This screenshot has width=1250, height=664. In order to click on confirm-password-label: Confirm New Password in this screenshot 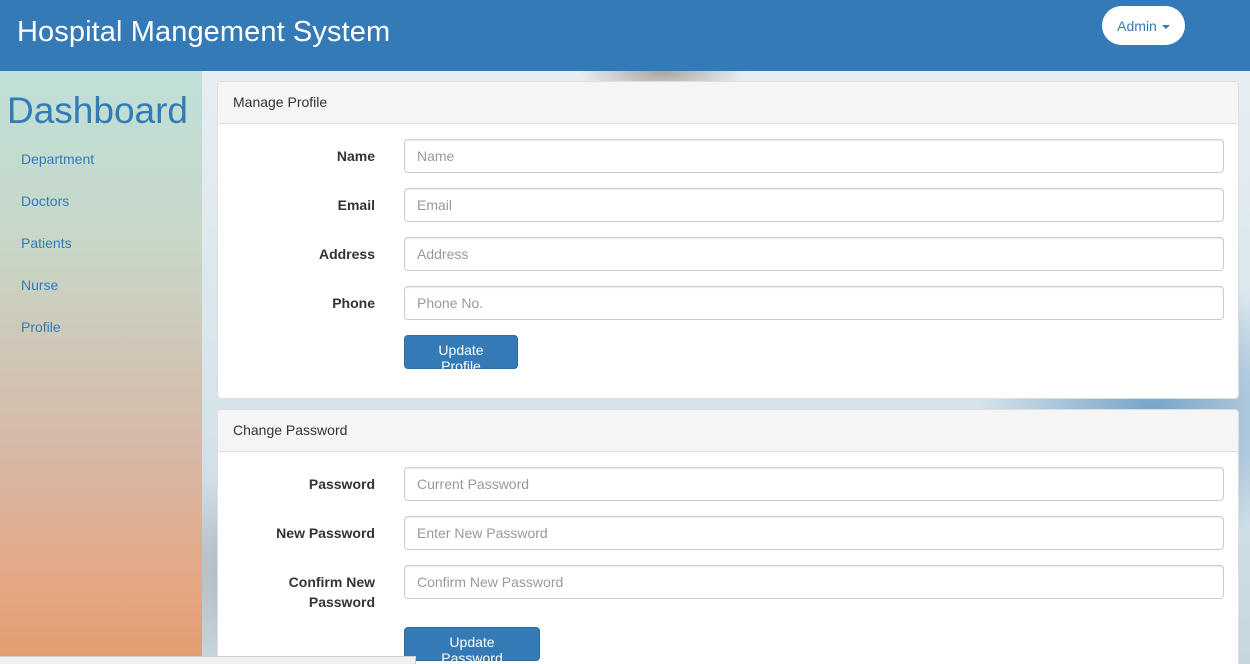, I will do `click(331, 592)`.